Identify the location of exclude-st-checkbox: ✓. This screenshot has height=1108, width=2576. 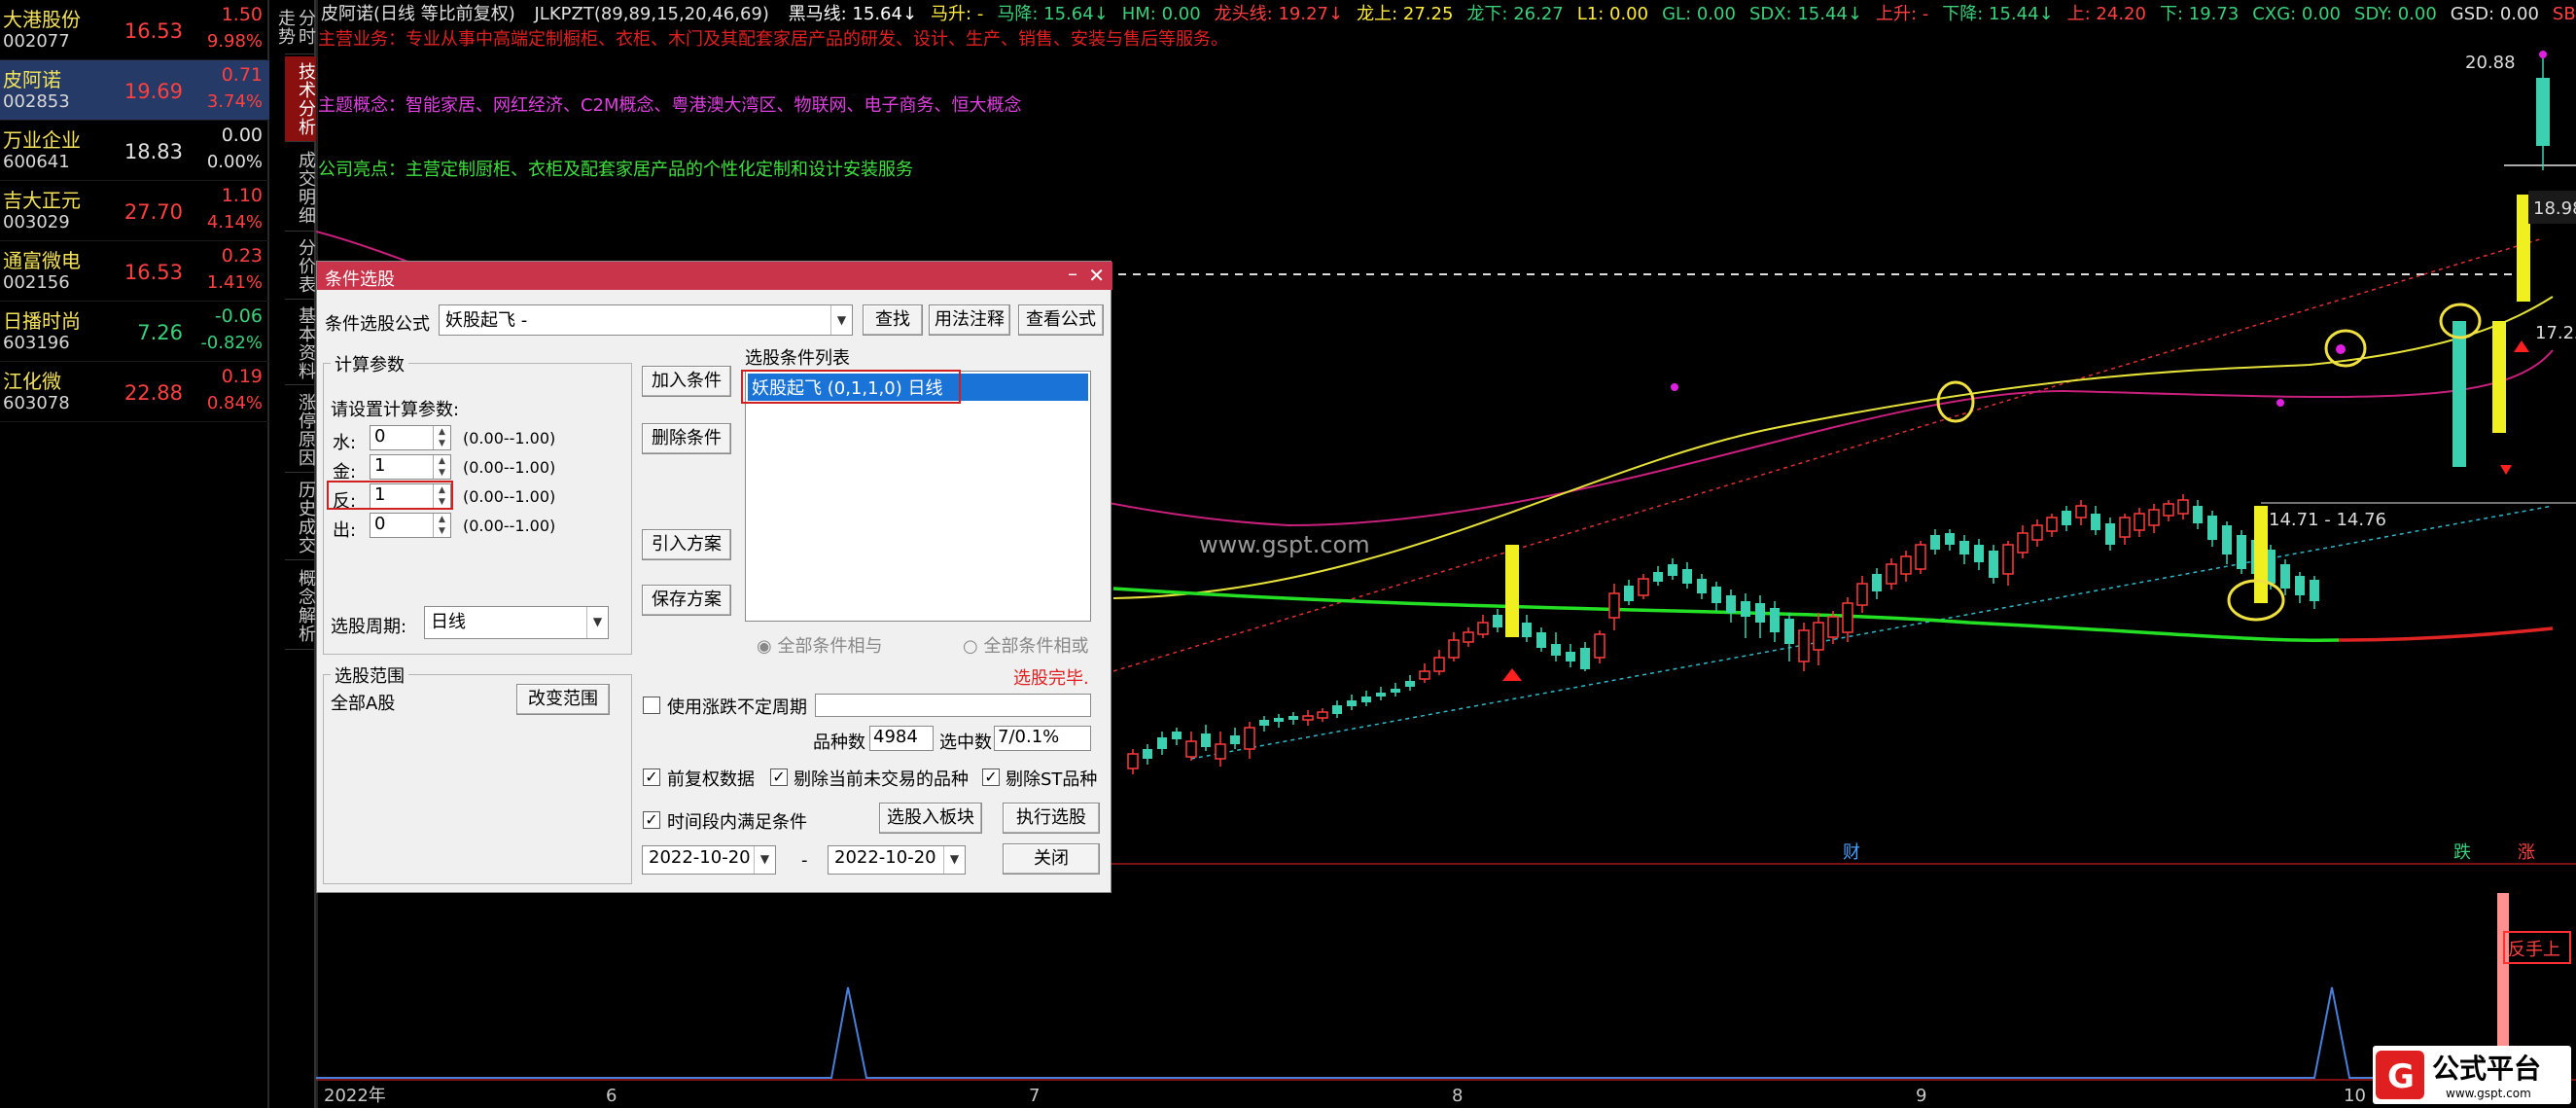
(991, 777).